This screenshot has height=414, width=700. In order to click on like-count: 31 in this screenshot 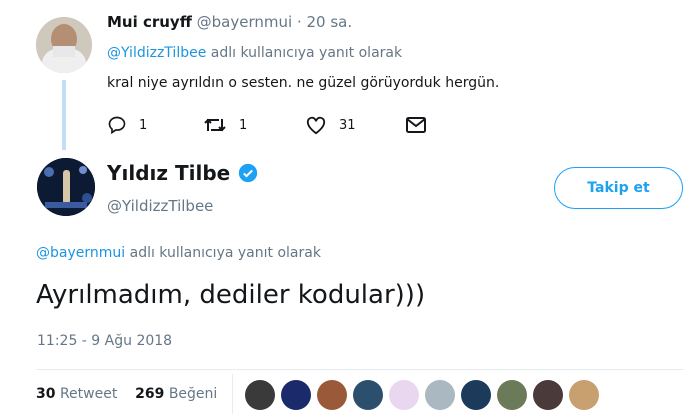, I will do `click(347, 125)`.